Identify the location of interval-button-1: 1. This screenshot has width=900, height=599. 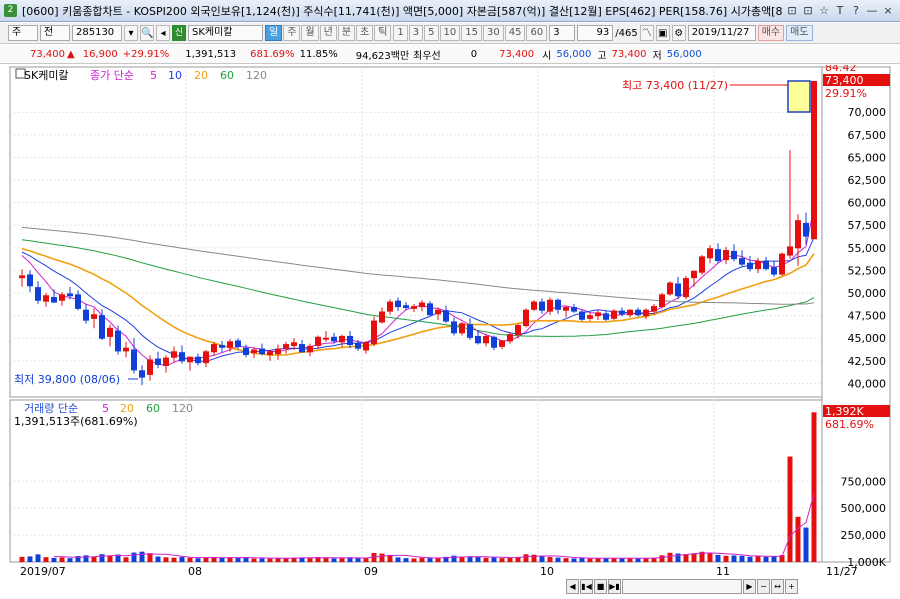
(400, 33).